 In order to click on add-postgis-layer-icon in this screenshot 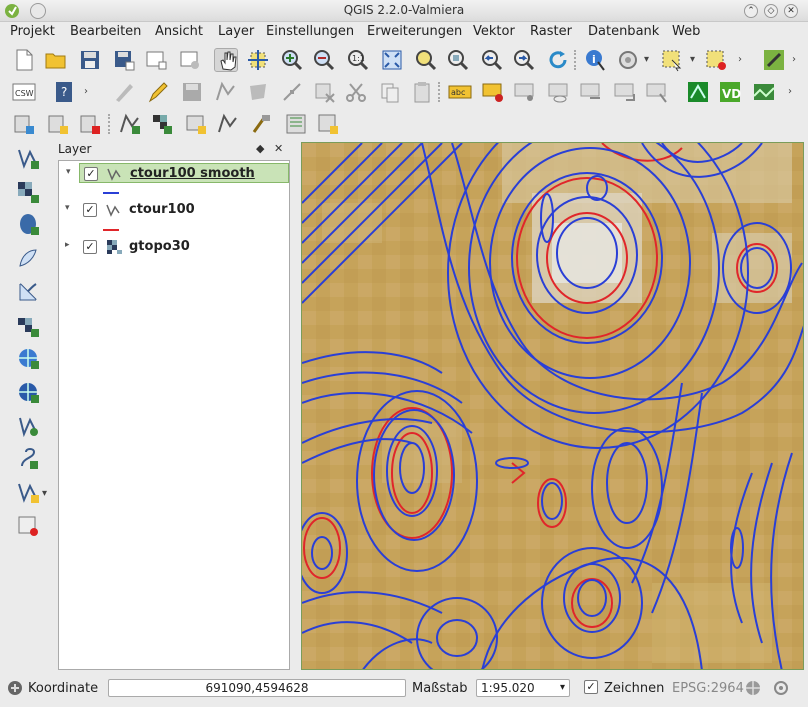, I will do `click(28, 224)`.